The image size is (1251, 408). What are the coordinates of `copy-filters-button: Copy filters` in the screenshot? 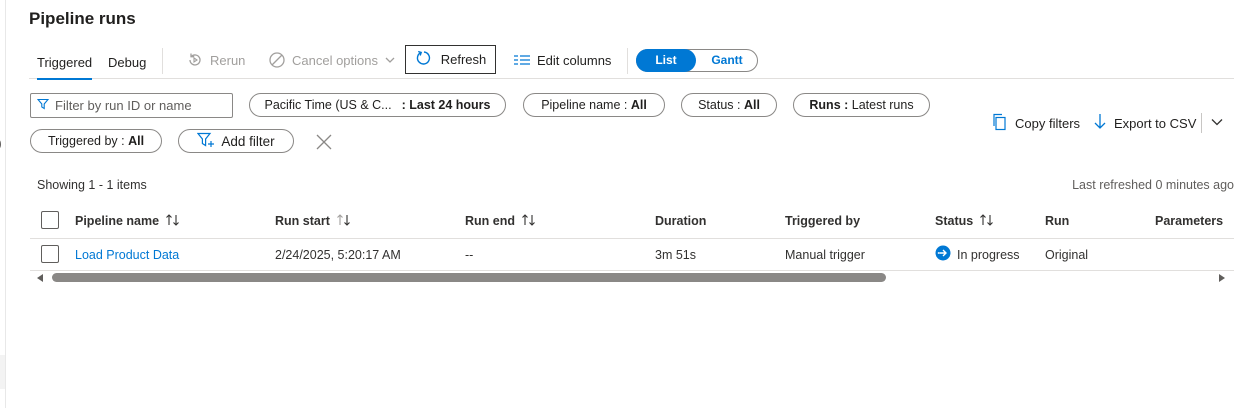 It's located at (1035, 123).